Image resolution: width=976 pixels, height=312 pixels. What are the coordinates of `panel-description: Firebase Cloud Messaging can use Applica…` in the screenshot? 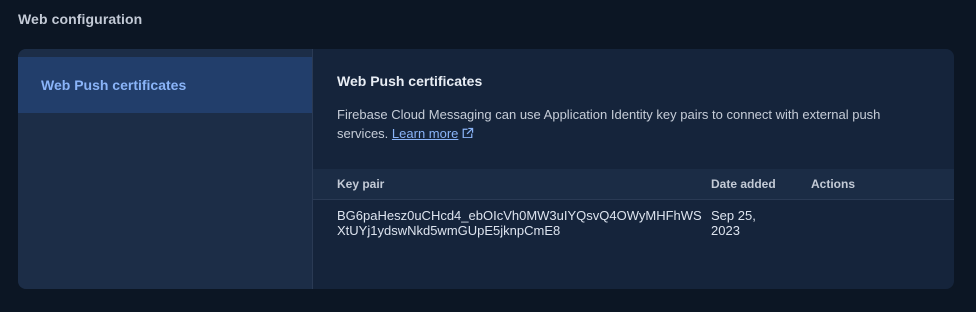 It's located at (627, 124).